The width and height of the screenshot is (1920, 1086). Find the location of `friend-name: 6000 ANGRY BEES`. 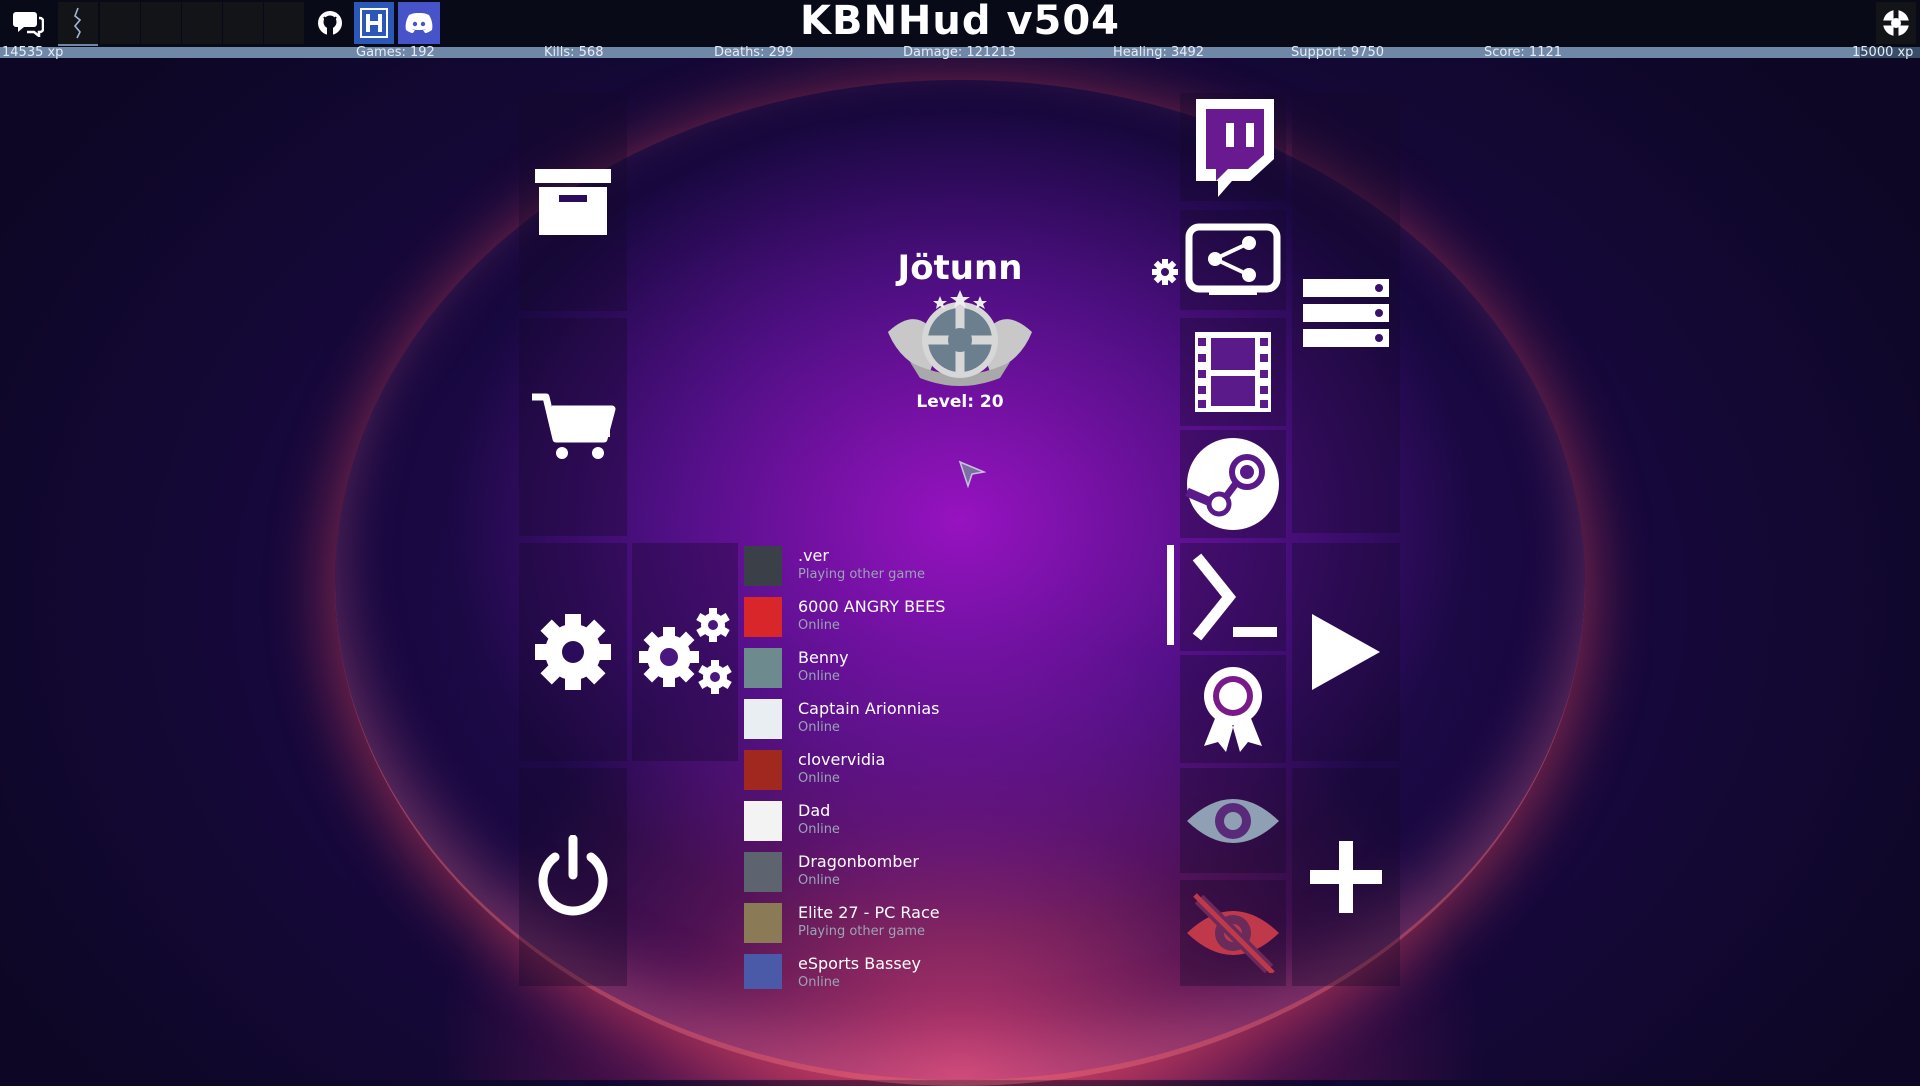

friend-name: 6000 ANGRY BEES is located at coordinates (872, 606).